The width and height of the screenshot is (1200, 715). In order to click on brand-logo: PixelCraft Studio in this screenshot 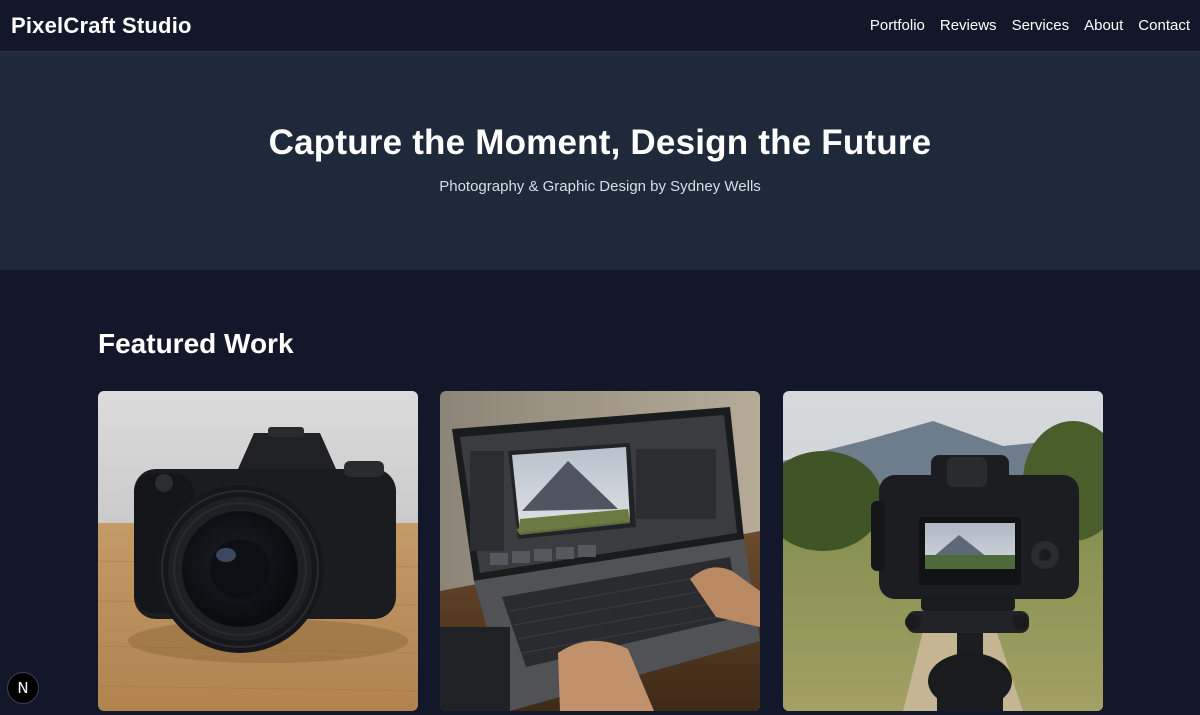, I will do `click(101, 26)`.